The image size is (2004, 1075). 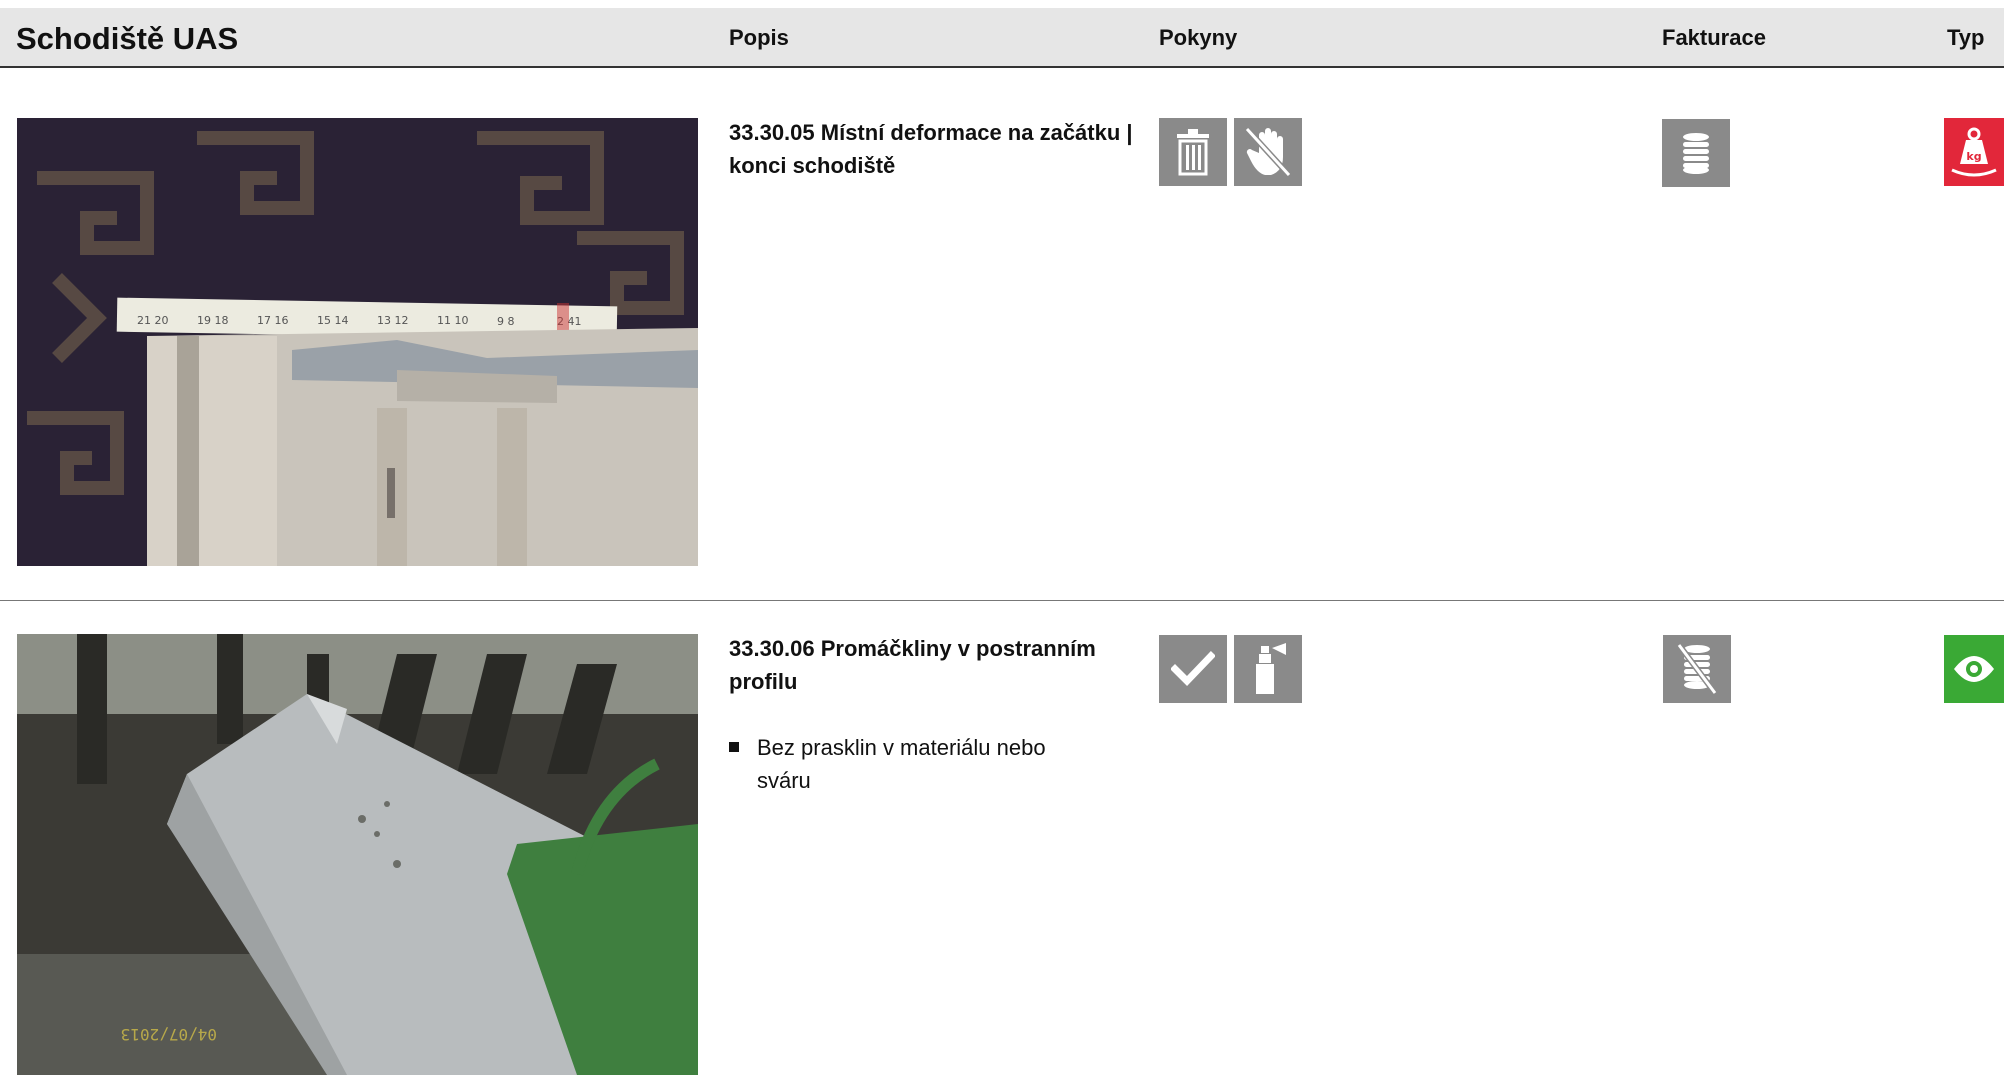 What do you see at coordinates (393, 320) in the screenshot?
I see `svg-text: 13 12` at bounding box center [393, 320].